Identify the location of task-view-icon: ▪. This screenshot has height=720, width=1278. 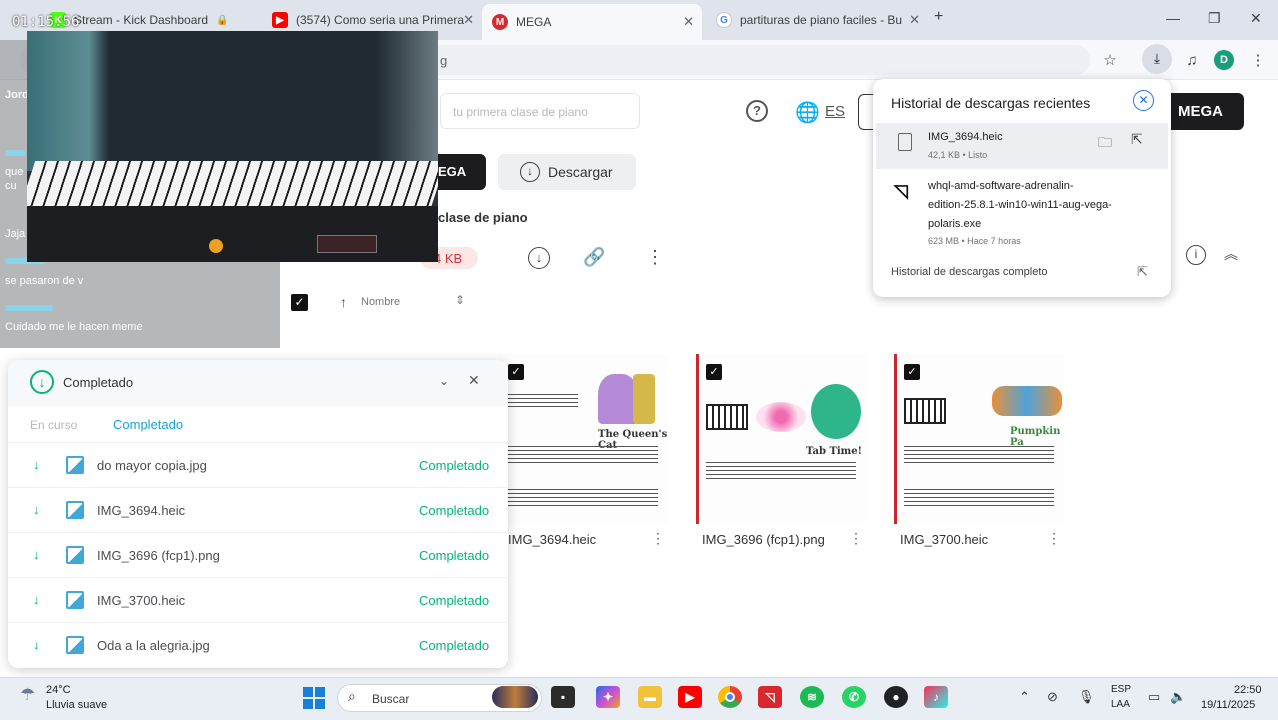
(563, 697).